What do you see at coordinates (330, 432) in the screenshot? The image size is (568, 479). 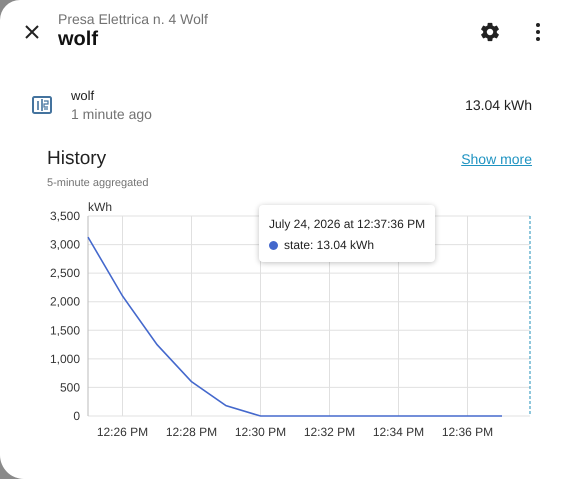 I see `x-axis-label: 12:32 PM` at bounding box center [330, 432].